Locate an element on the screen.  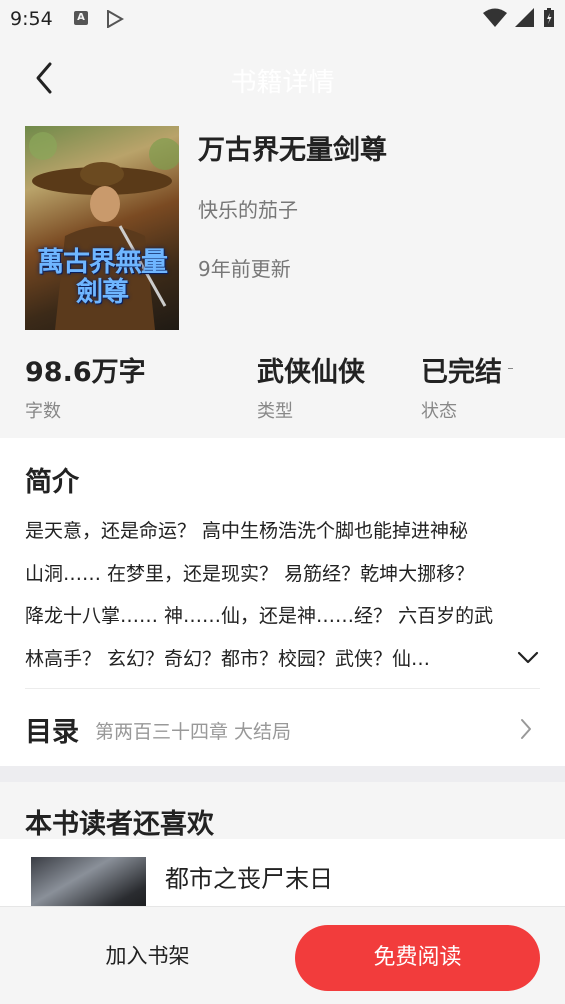
chevron-down-icon is located at coordinates (528, 657).